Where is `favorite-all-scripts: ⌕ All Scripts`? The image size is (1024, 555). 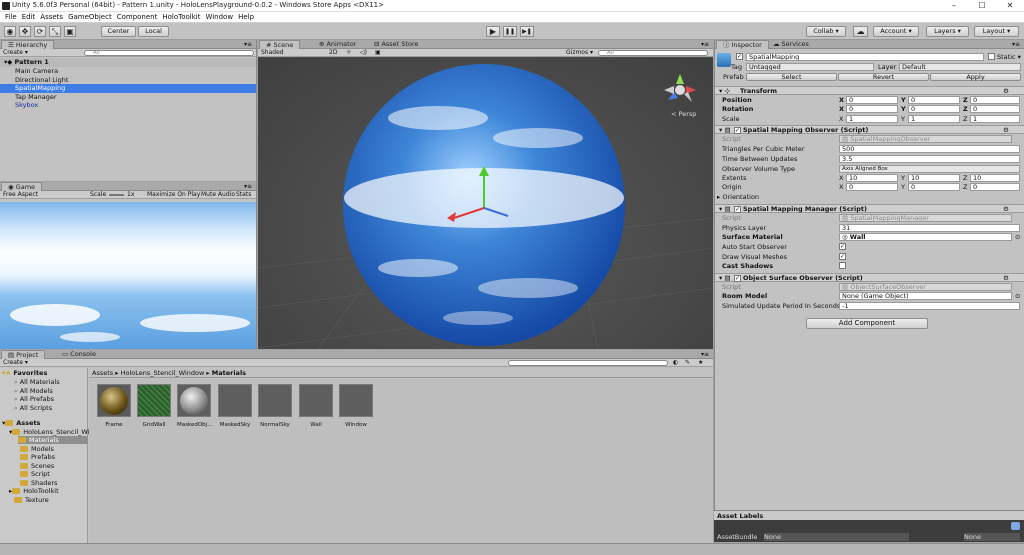
favorite-all-scripts: ⌕ All Scripts is located at coordinates (33, 408).